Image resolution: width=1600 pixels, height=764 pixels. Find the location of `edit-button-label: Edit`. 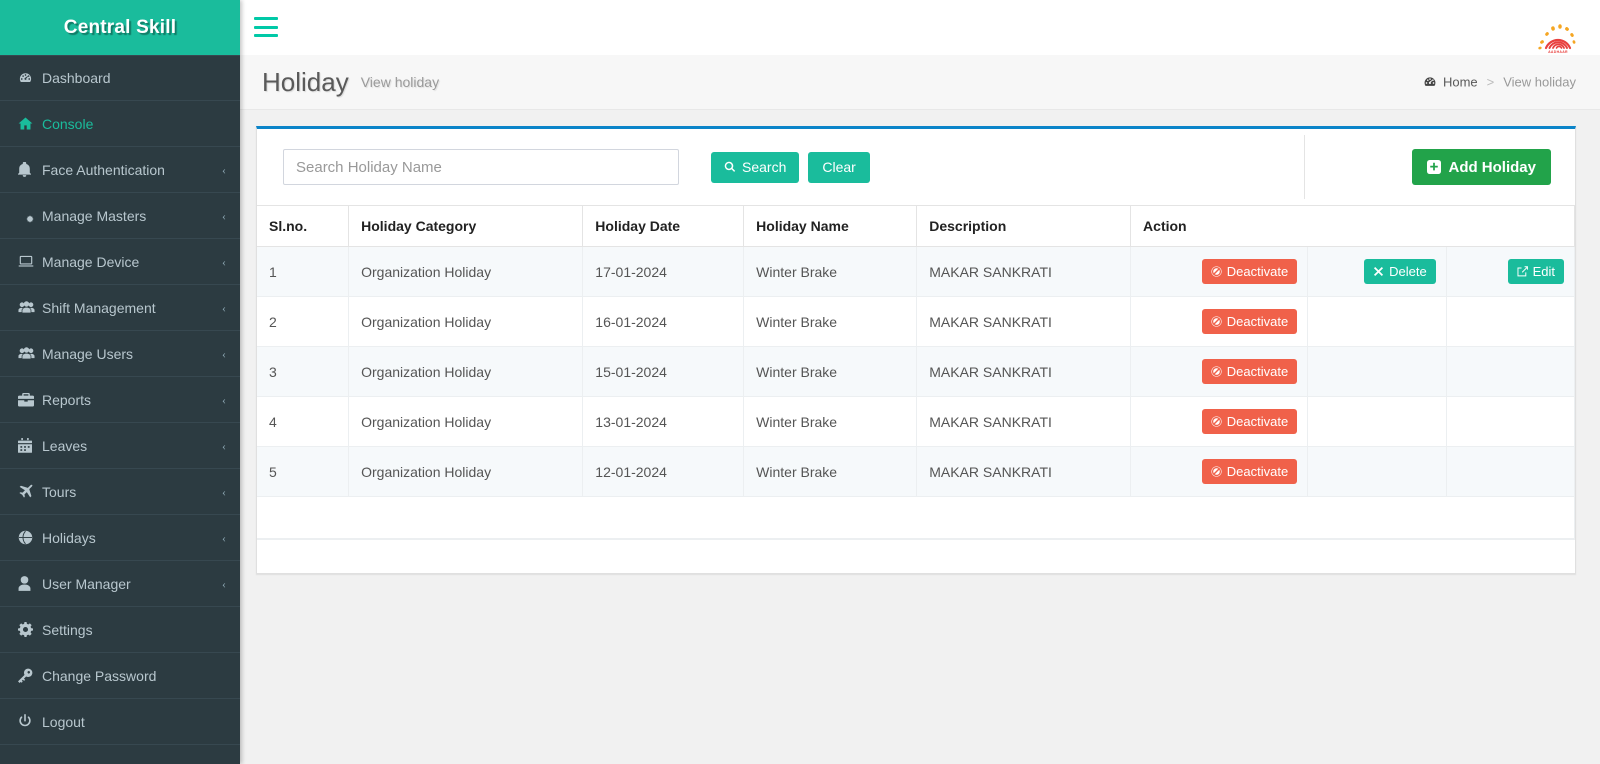

edit-button-label: Edit is located at coordinates (1543, 271).